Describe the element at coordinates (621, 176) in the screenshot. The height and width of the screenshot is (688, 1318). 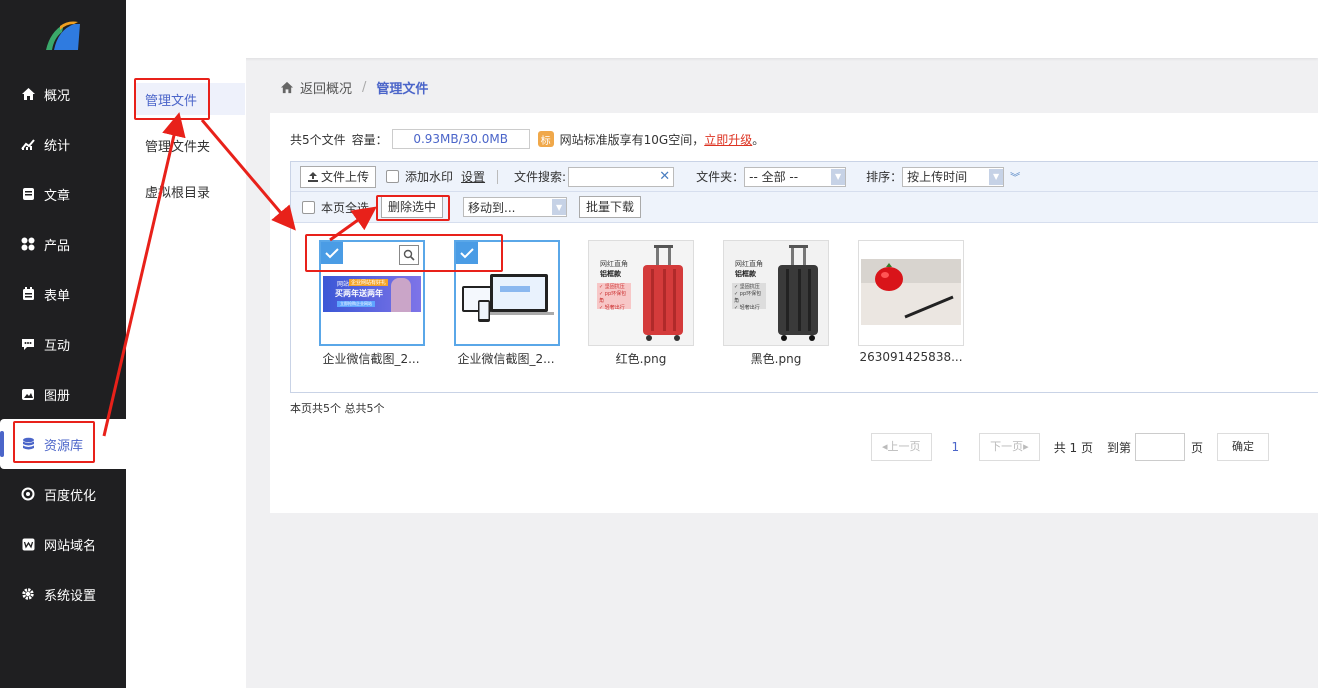
I see `file-search-input: ✕` at that location.